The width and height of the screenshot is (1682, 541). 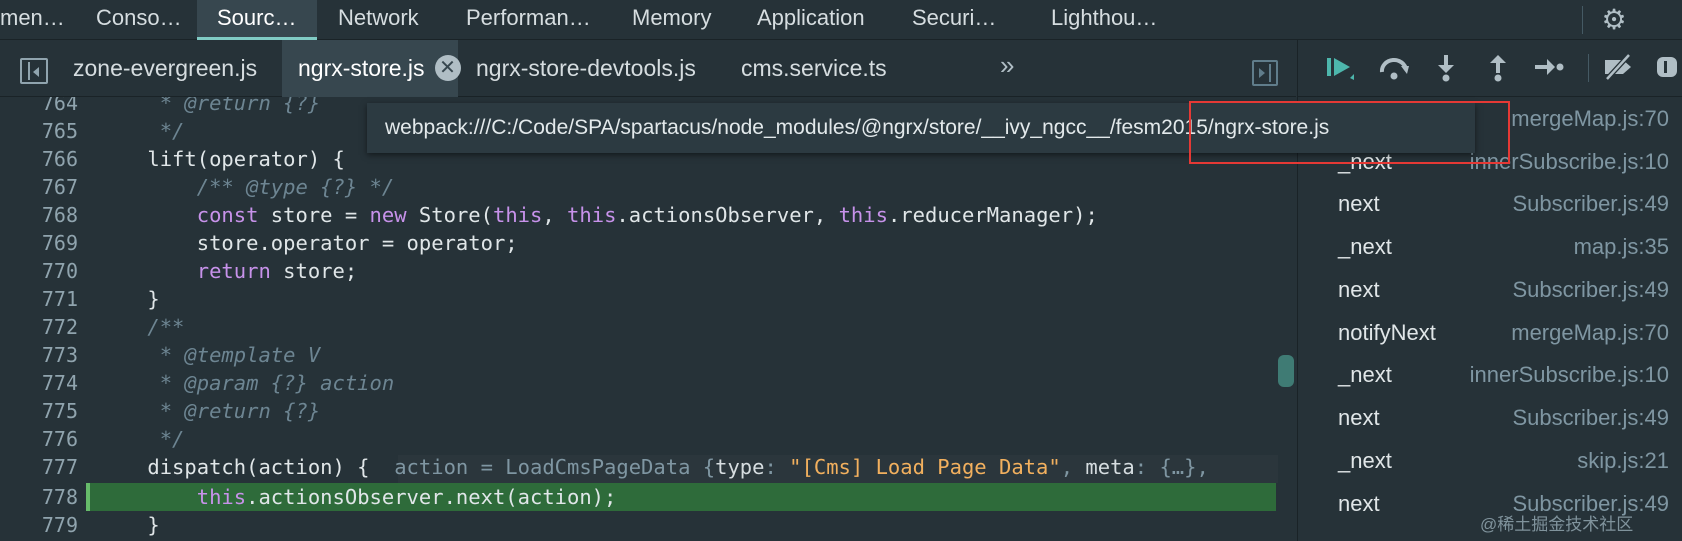 I want to click on frame-location: map.js:35, so click(x=1621, y=247).